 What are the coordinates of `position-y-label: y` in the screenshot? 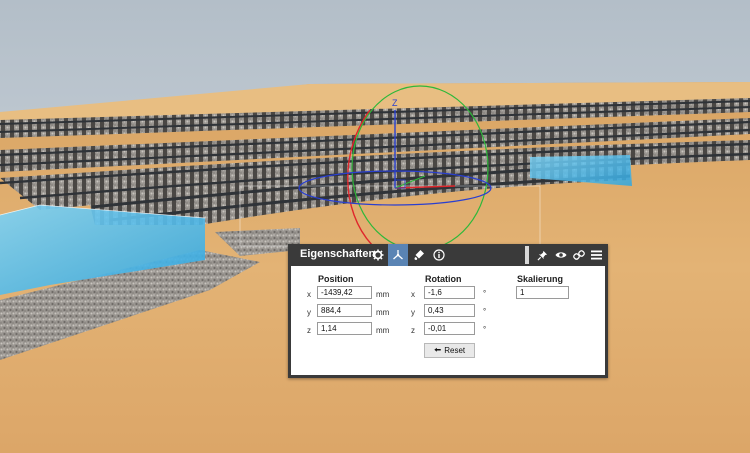 It's located at (309, 312).